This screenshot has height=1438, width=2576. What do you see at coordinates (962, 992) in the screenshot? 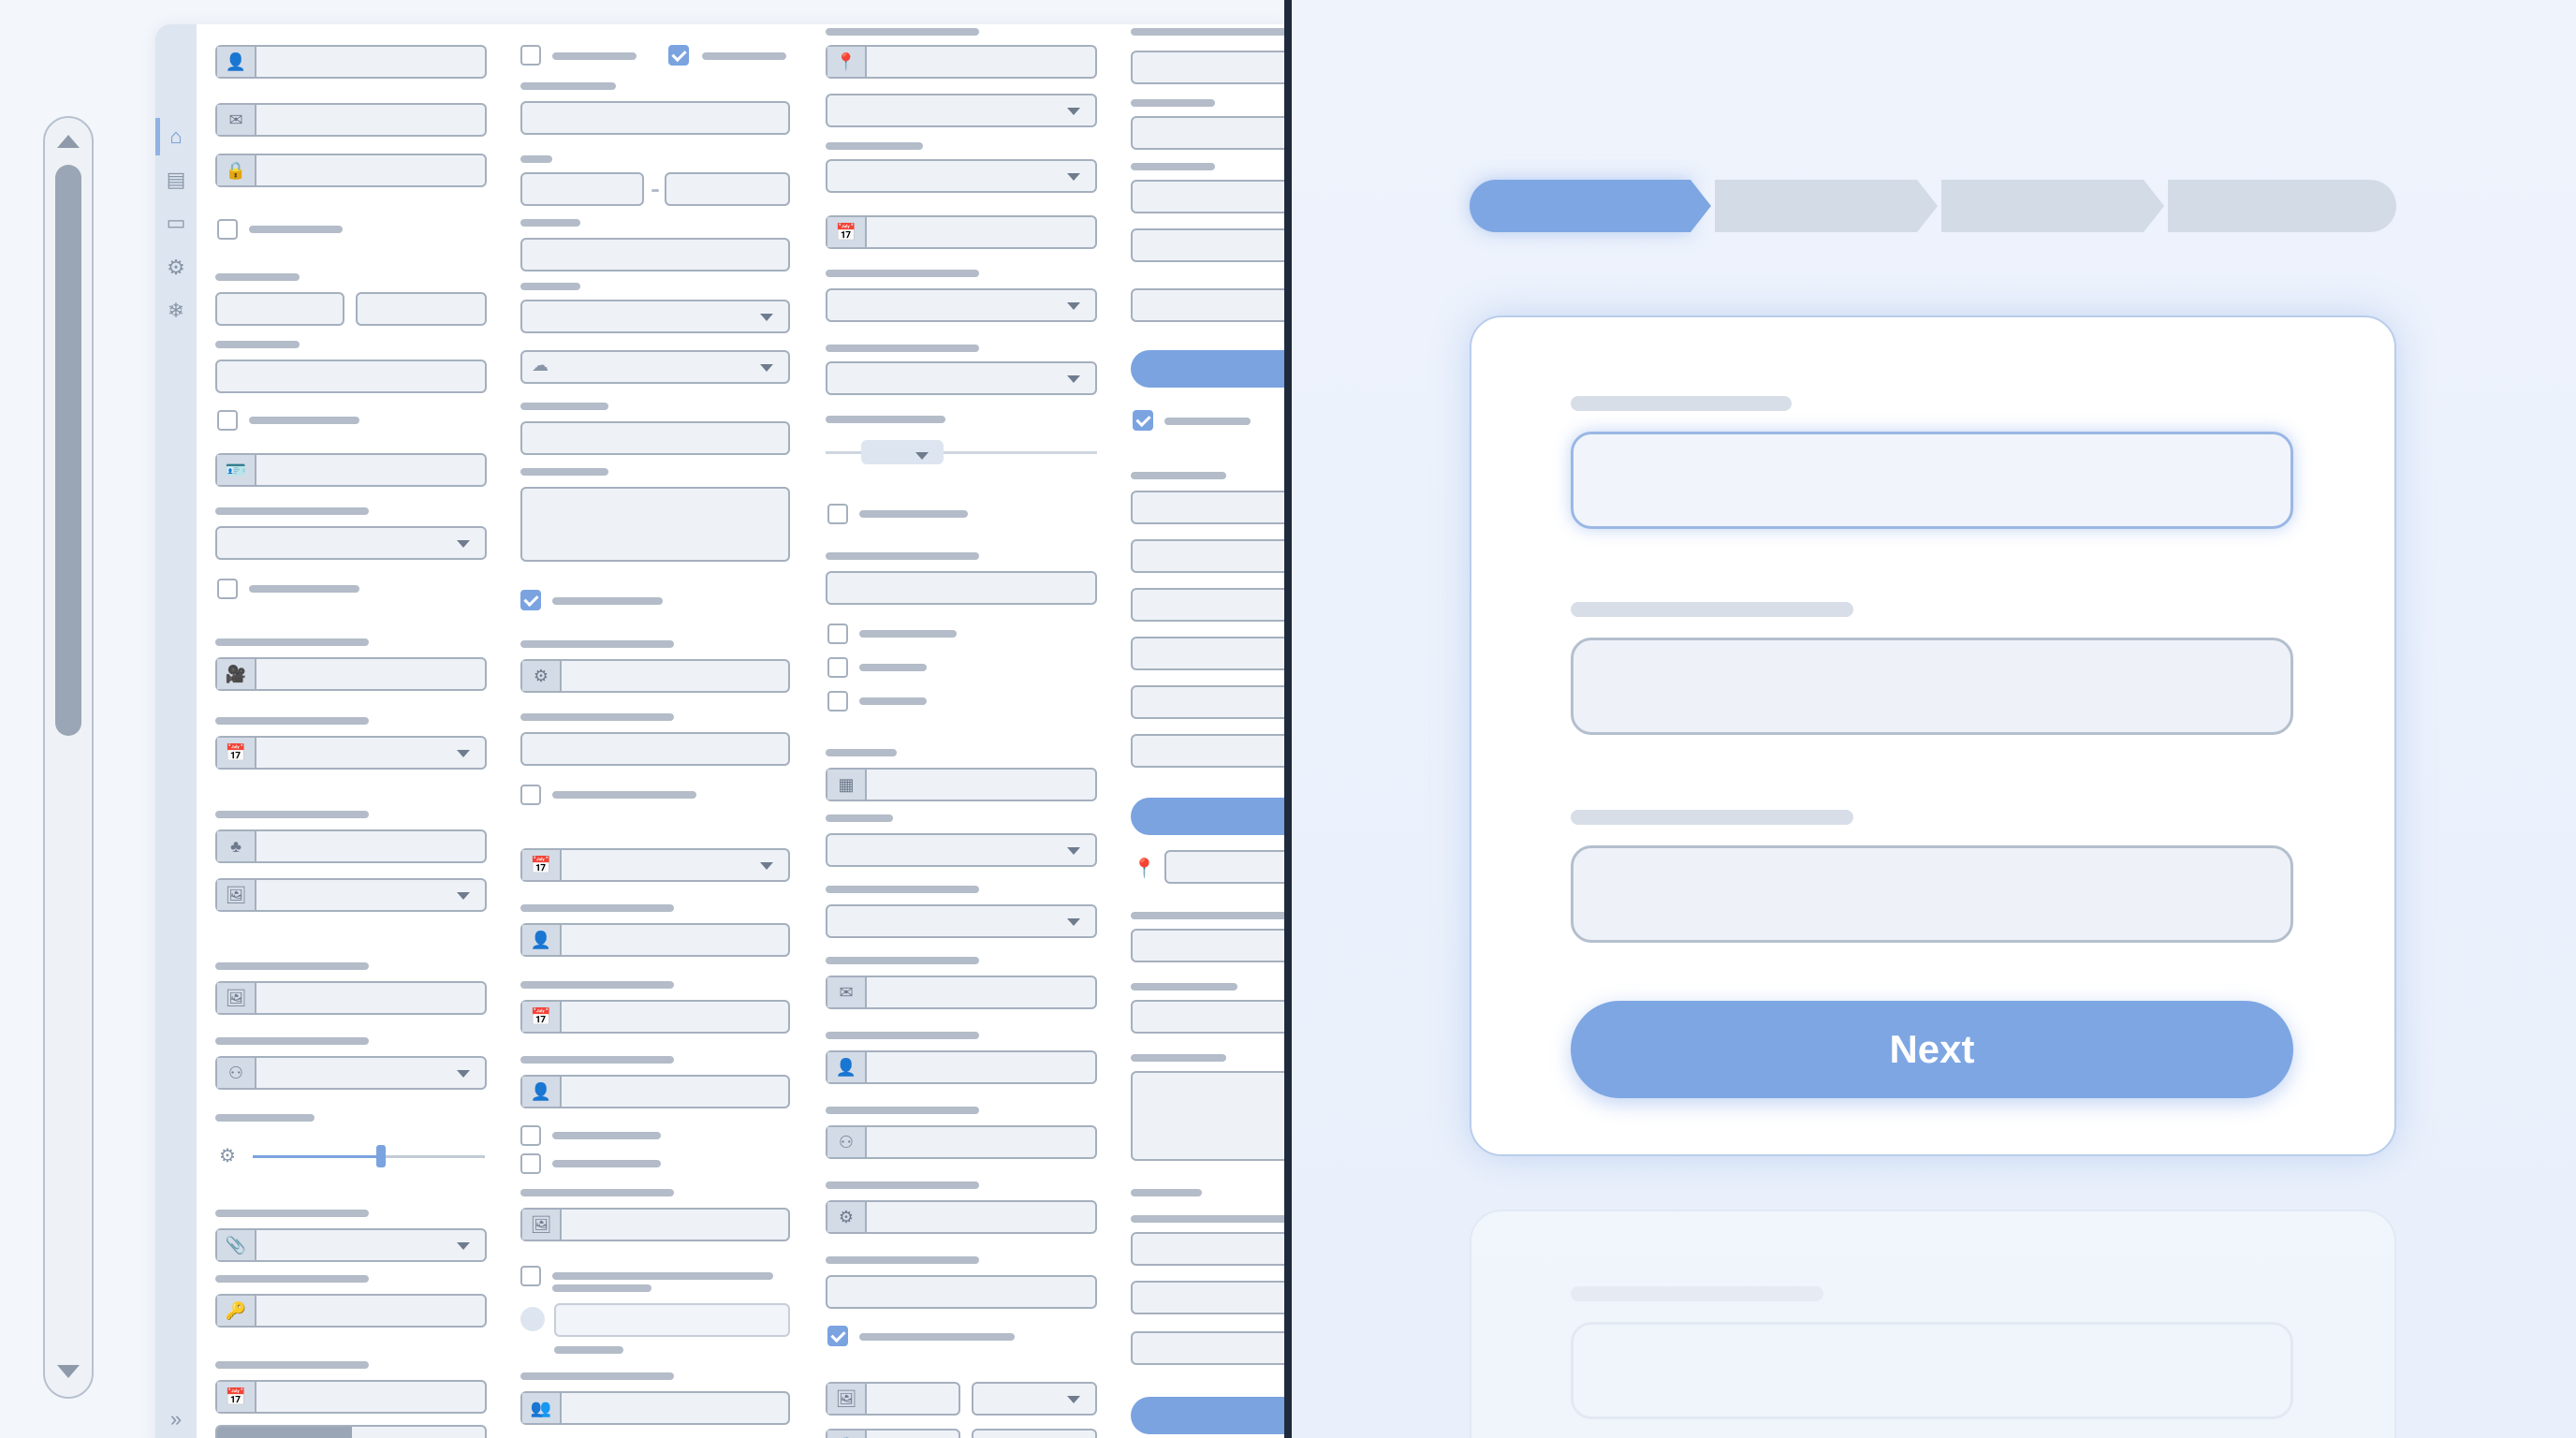
I see `message-field: ✉` at bounding box center [962, 992].